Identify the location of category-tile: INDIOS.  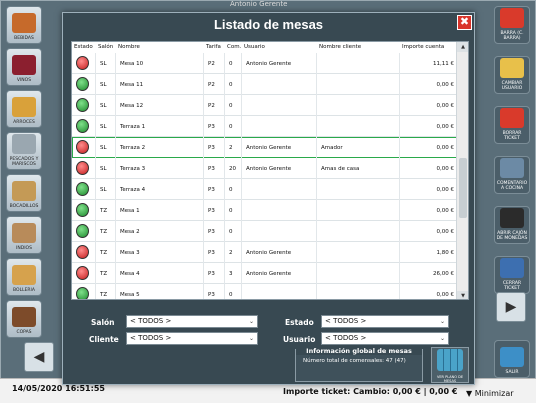
(24, 235).